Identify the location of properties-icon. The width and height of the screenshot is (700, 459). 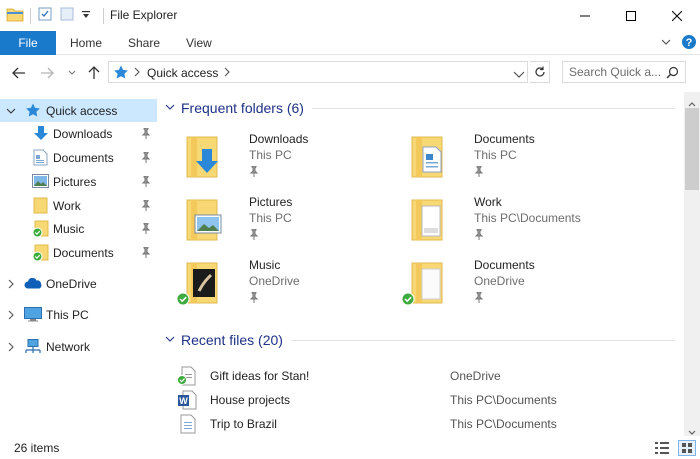
(45, 15).